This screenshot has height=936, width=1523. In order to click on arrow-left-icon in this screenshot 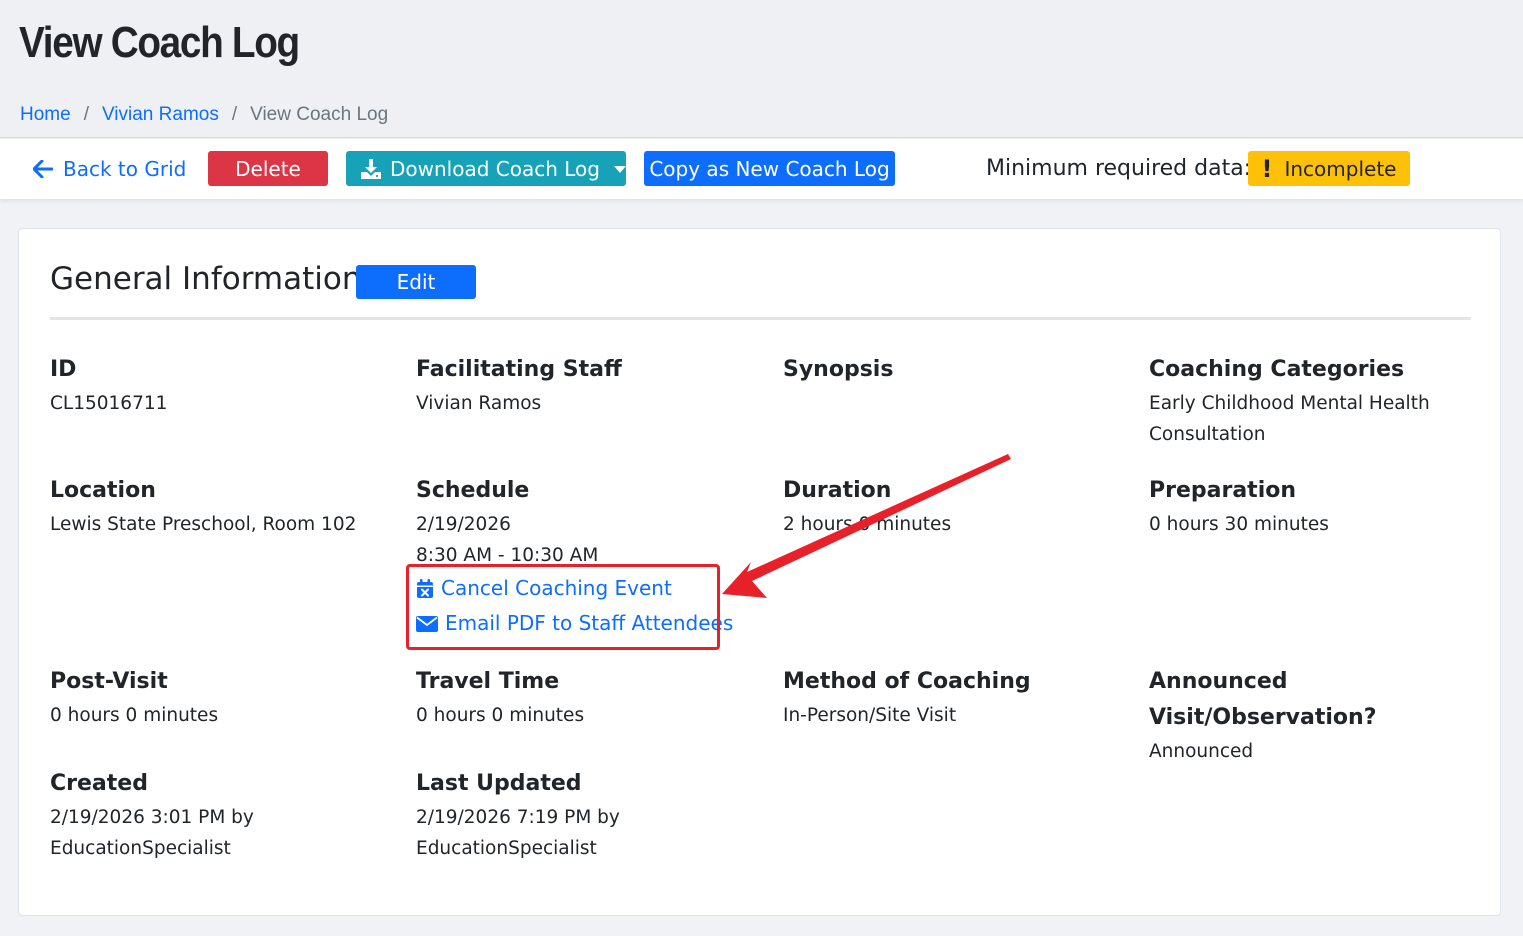, I will do `click(43, 169)`.